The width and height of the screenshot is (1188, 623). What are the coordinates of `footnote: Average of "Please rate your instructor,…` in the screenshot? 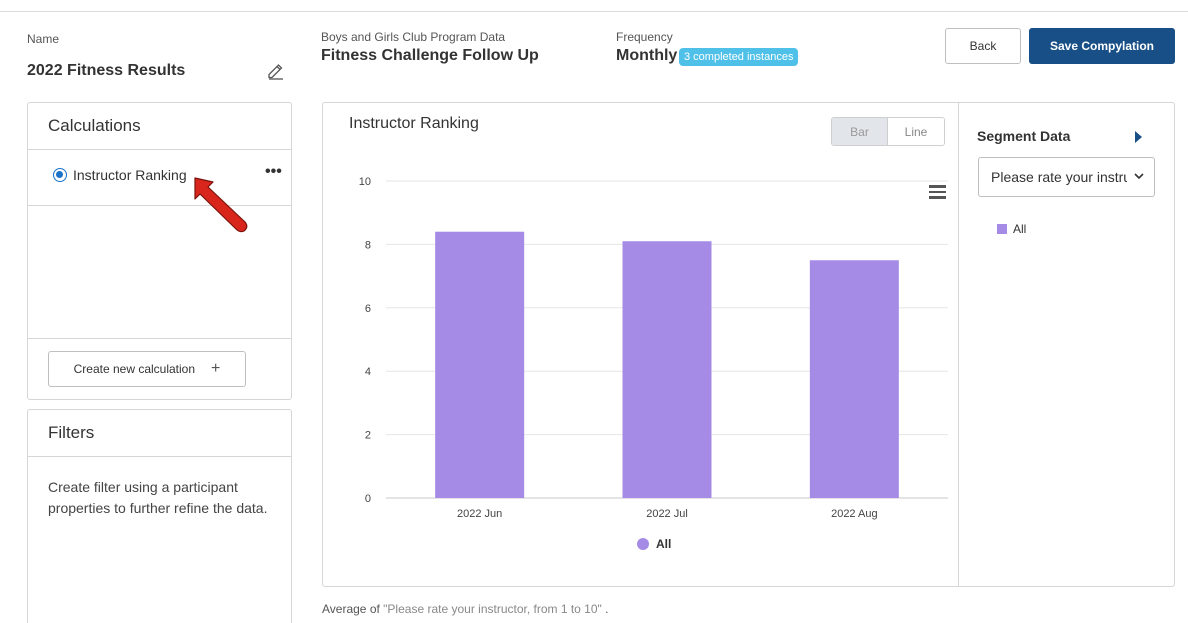 It's located at (465, 609).